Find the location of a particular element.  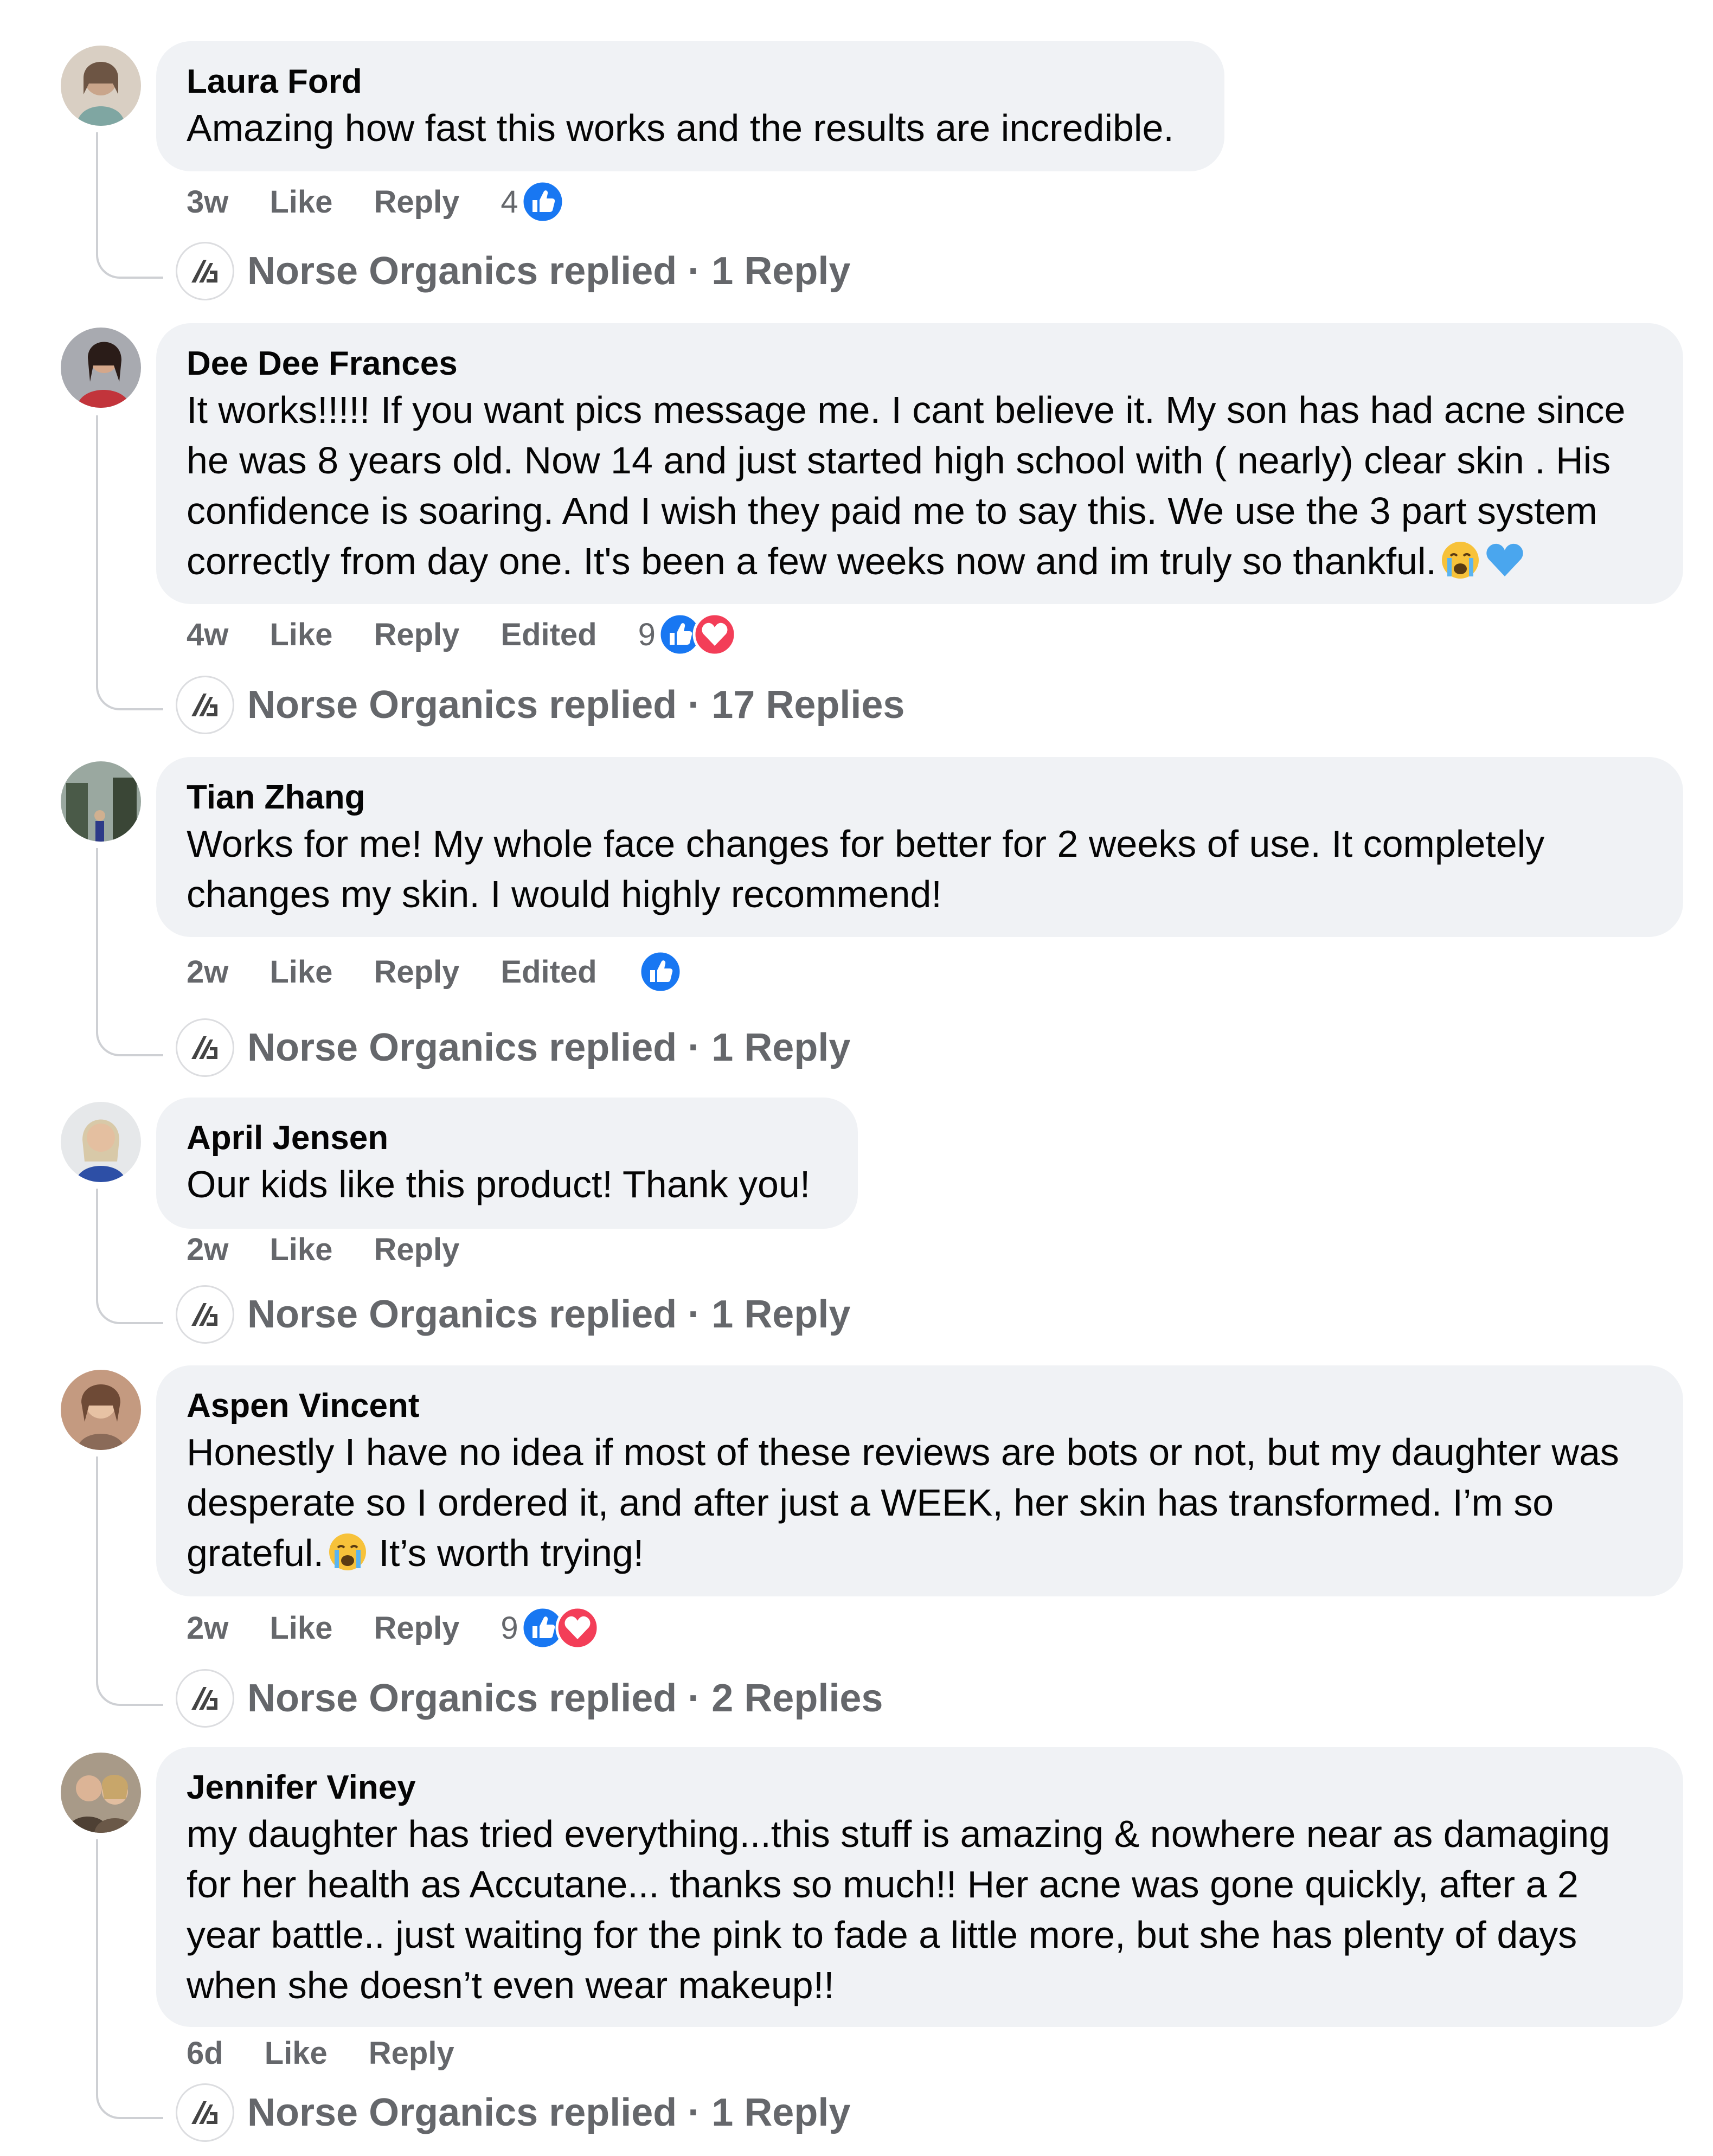

blue-heart-emoji-icon is located at coordinates (1504, 561).